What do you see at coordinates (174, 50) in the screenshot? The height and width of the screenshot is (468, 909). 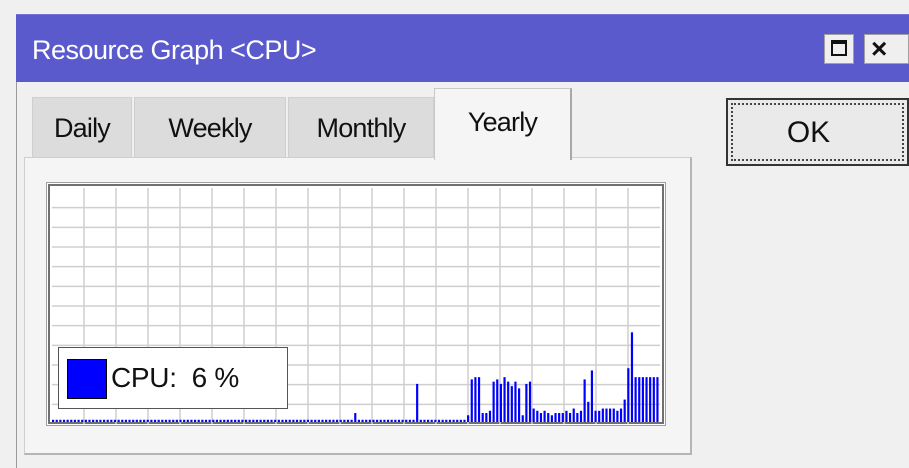 I see `window-title: Resource Graph <CPU>` at bounding box center [174, 50].